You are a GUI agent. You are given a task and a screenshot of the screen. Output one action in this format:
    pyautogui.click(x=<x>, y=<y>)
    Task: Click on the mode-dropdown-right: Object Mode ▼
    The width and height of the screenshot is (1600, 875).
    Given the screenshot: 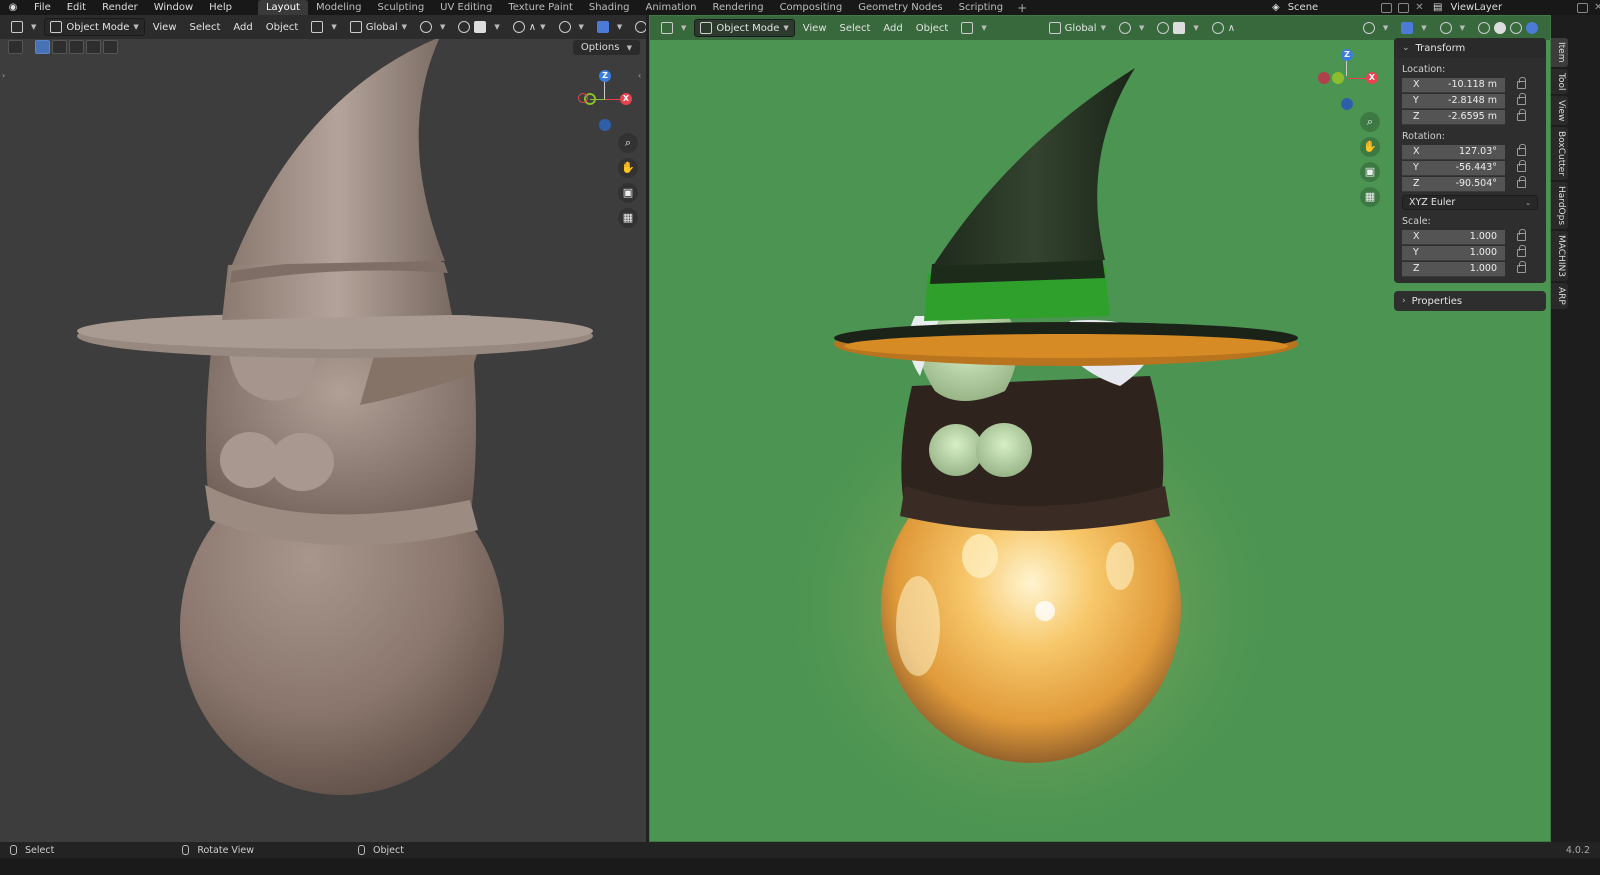 What is the action you would take?
    pyautogui.click(x=744, y=28)
    